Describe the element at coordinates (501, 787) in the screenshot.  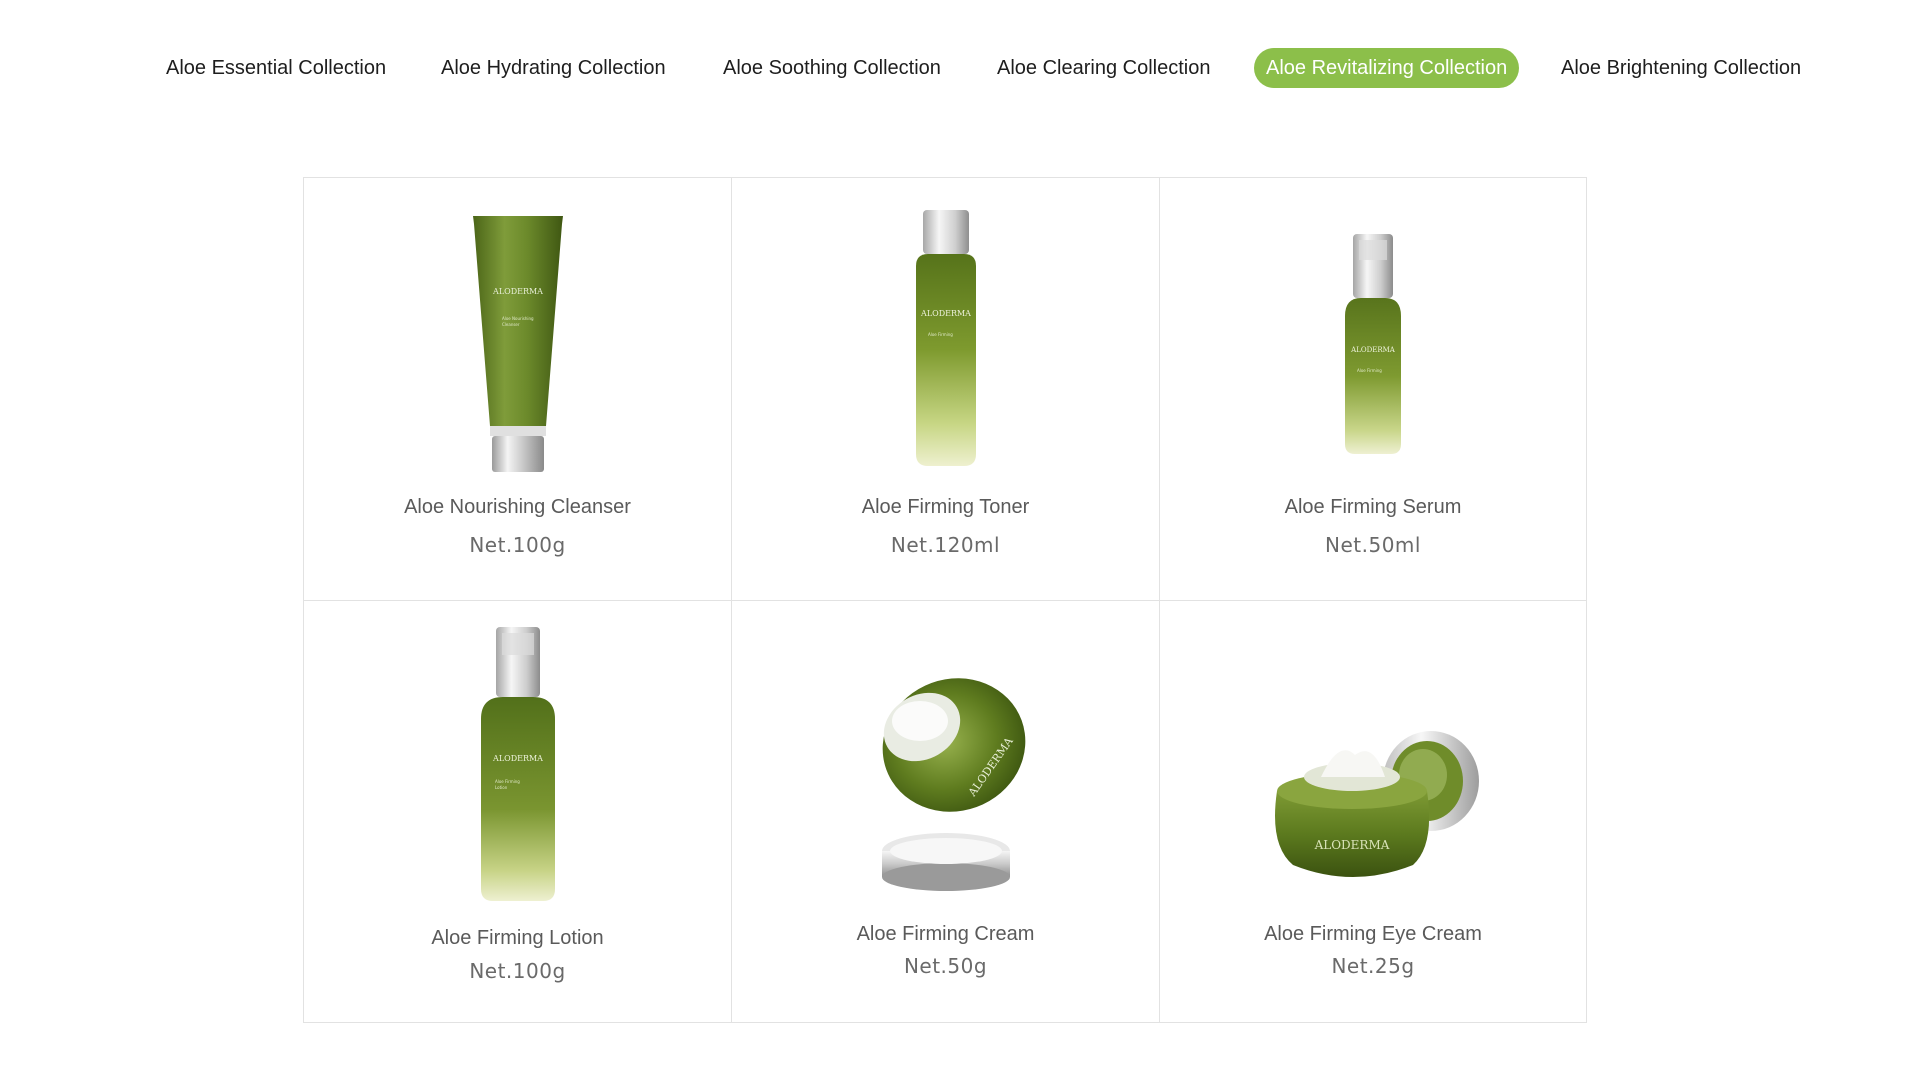
I see `svg-text: Lotion` at that location.